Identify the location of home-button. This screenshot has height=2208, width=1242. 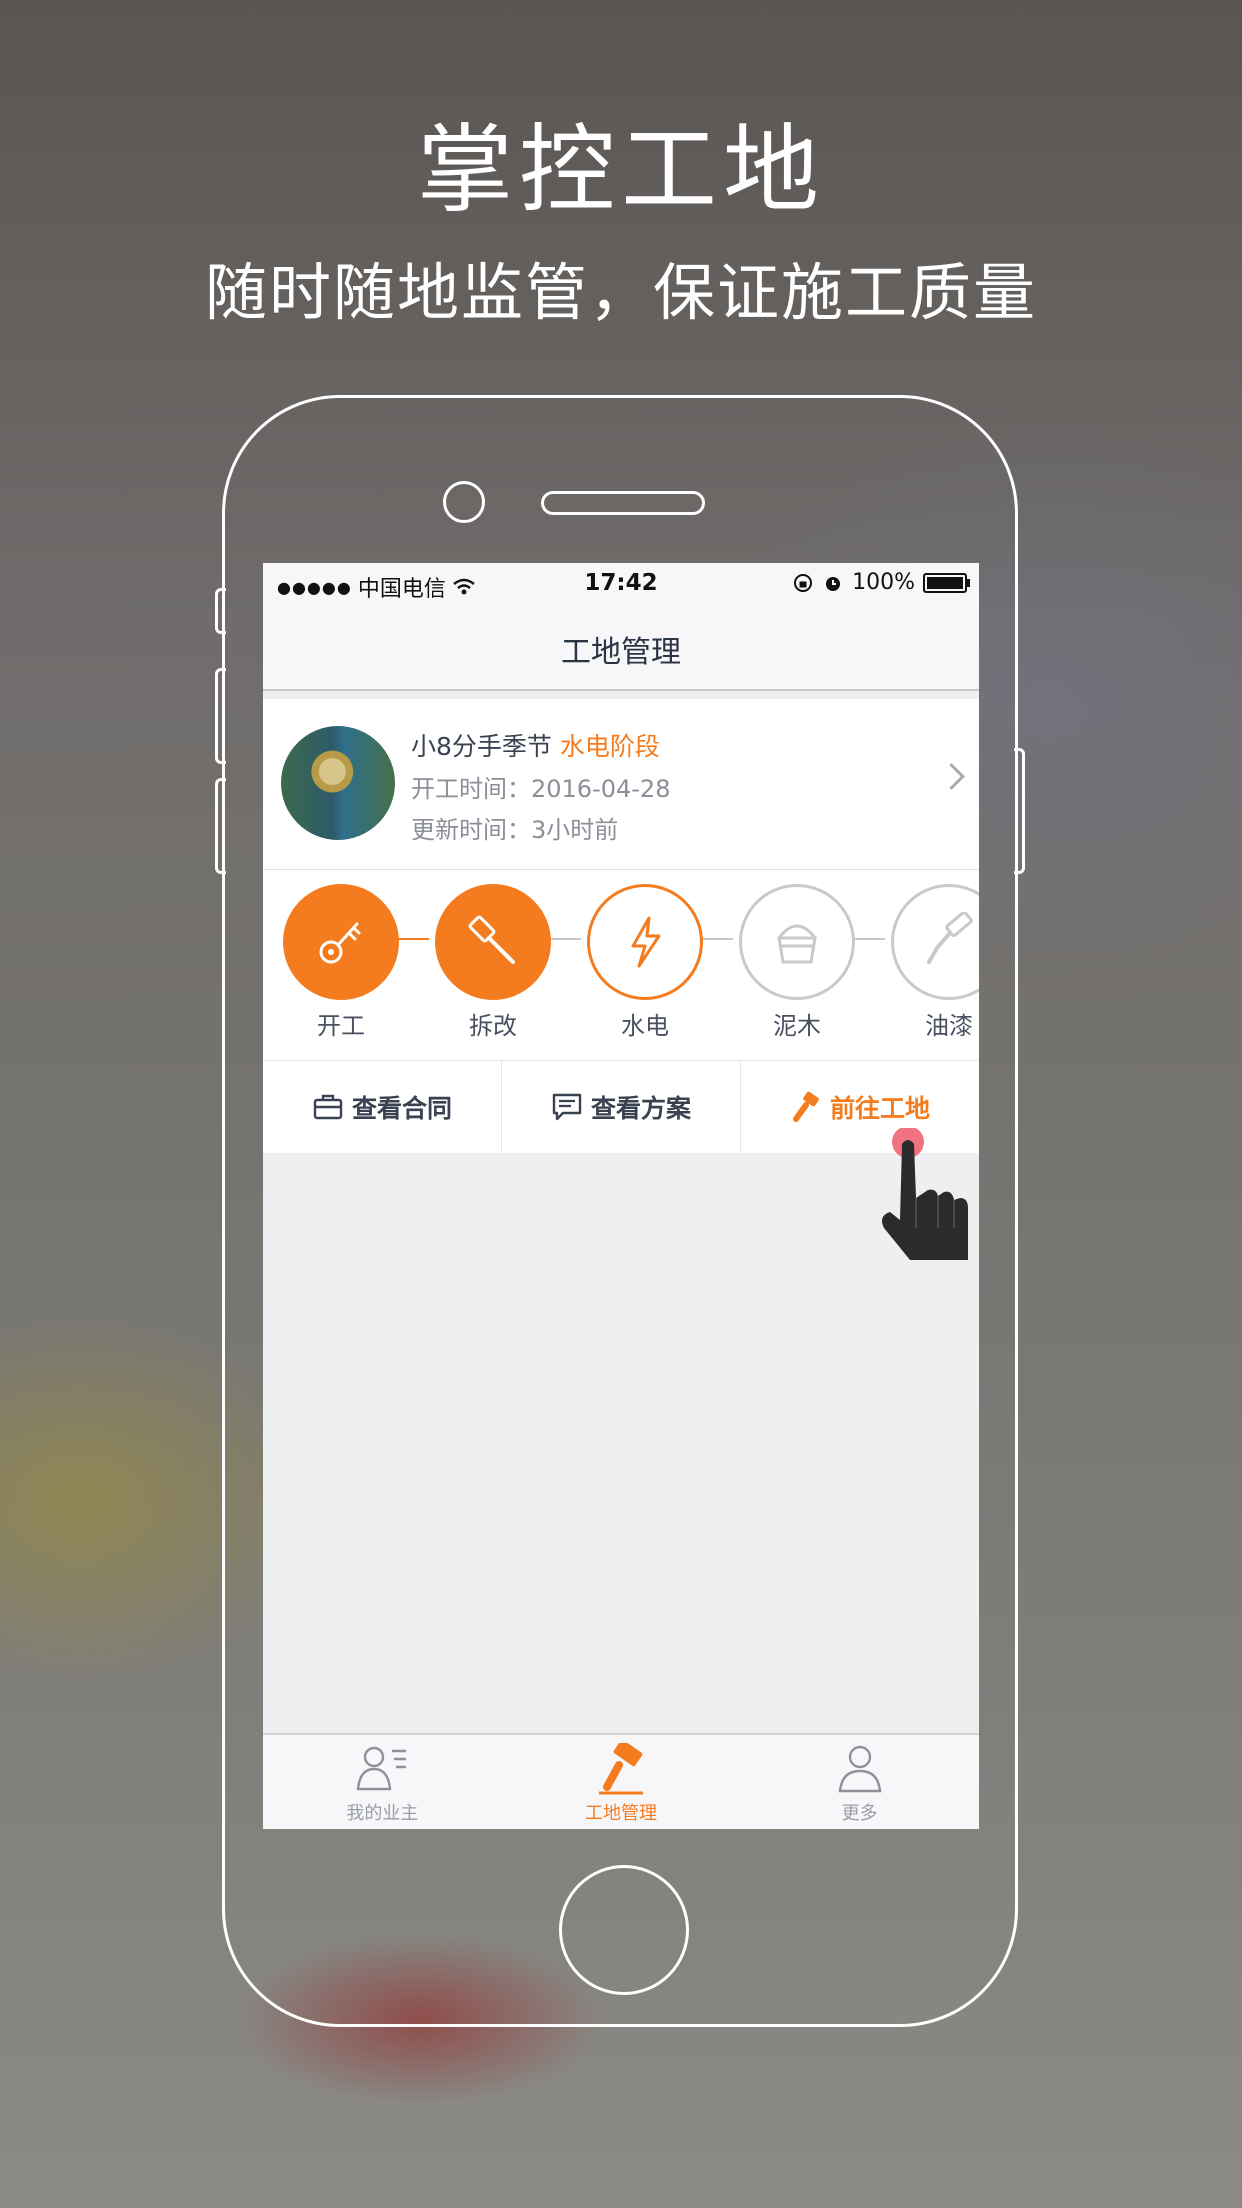
(624, 1930).